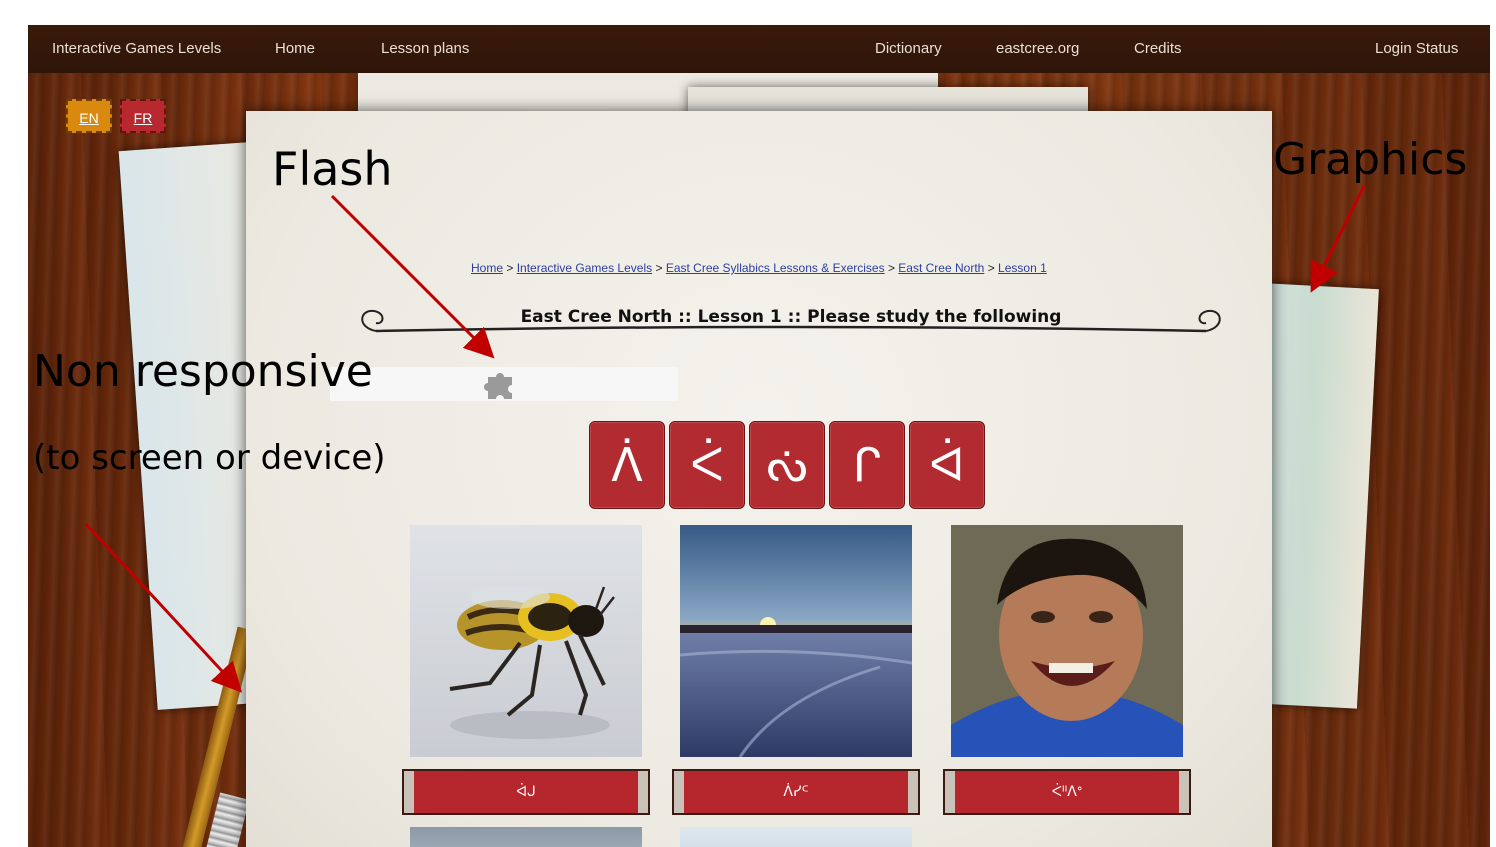  What do you see at coordinates (867, 465) in the screenshot?
I see `syllabic-tile: ᒋ` at bounding box center [867, 465].